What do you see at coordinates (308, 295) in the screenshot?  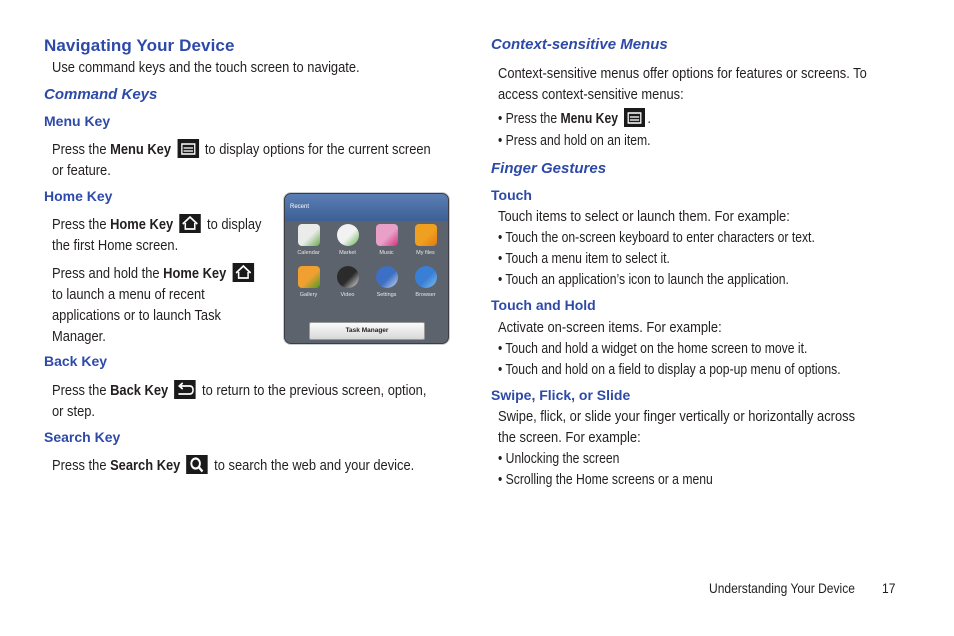 I see `app-label: Gallery` at bounding box center [308, 295].